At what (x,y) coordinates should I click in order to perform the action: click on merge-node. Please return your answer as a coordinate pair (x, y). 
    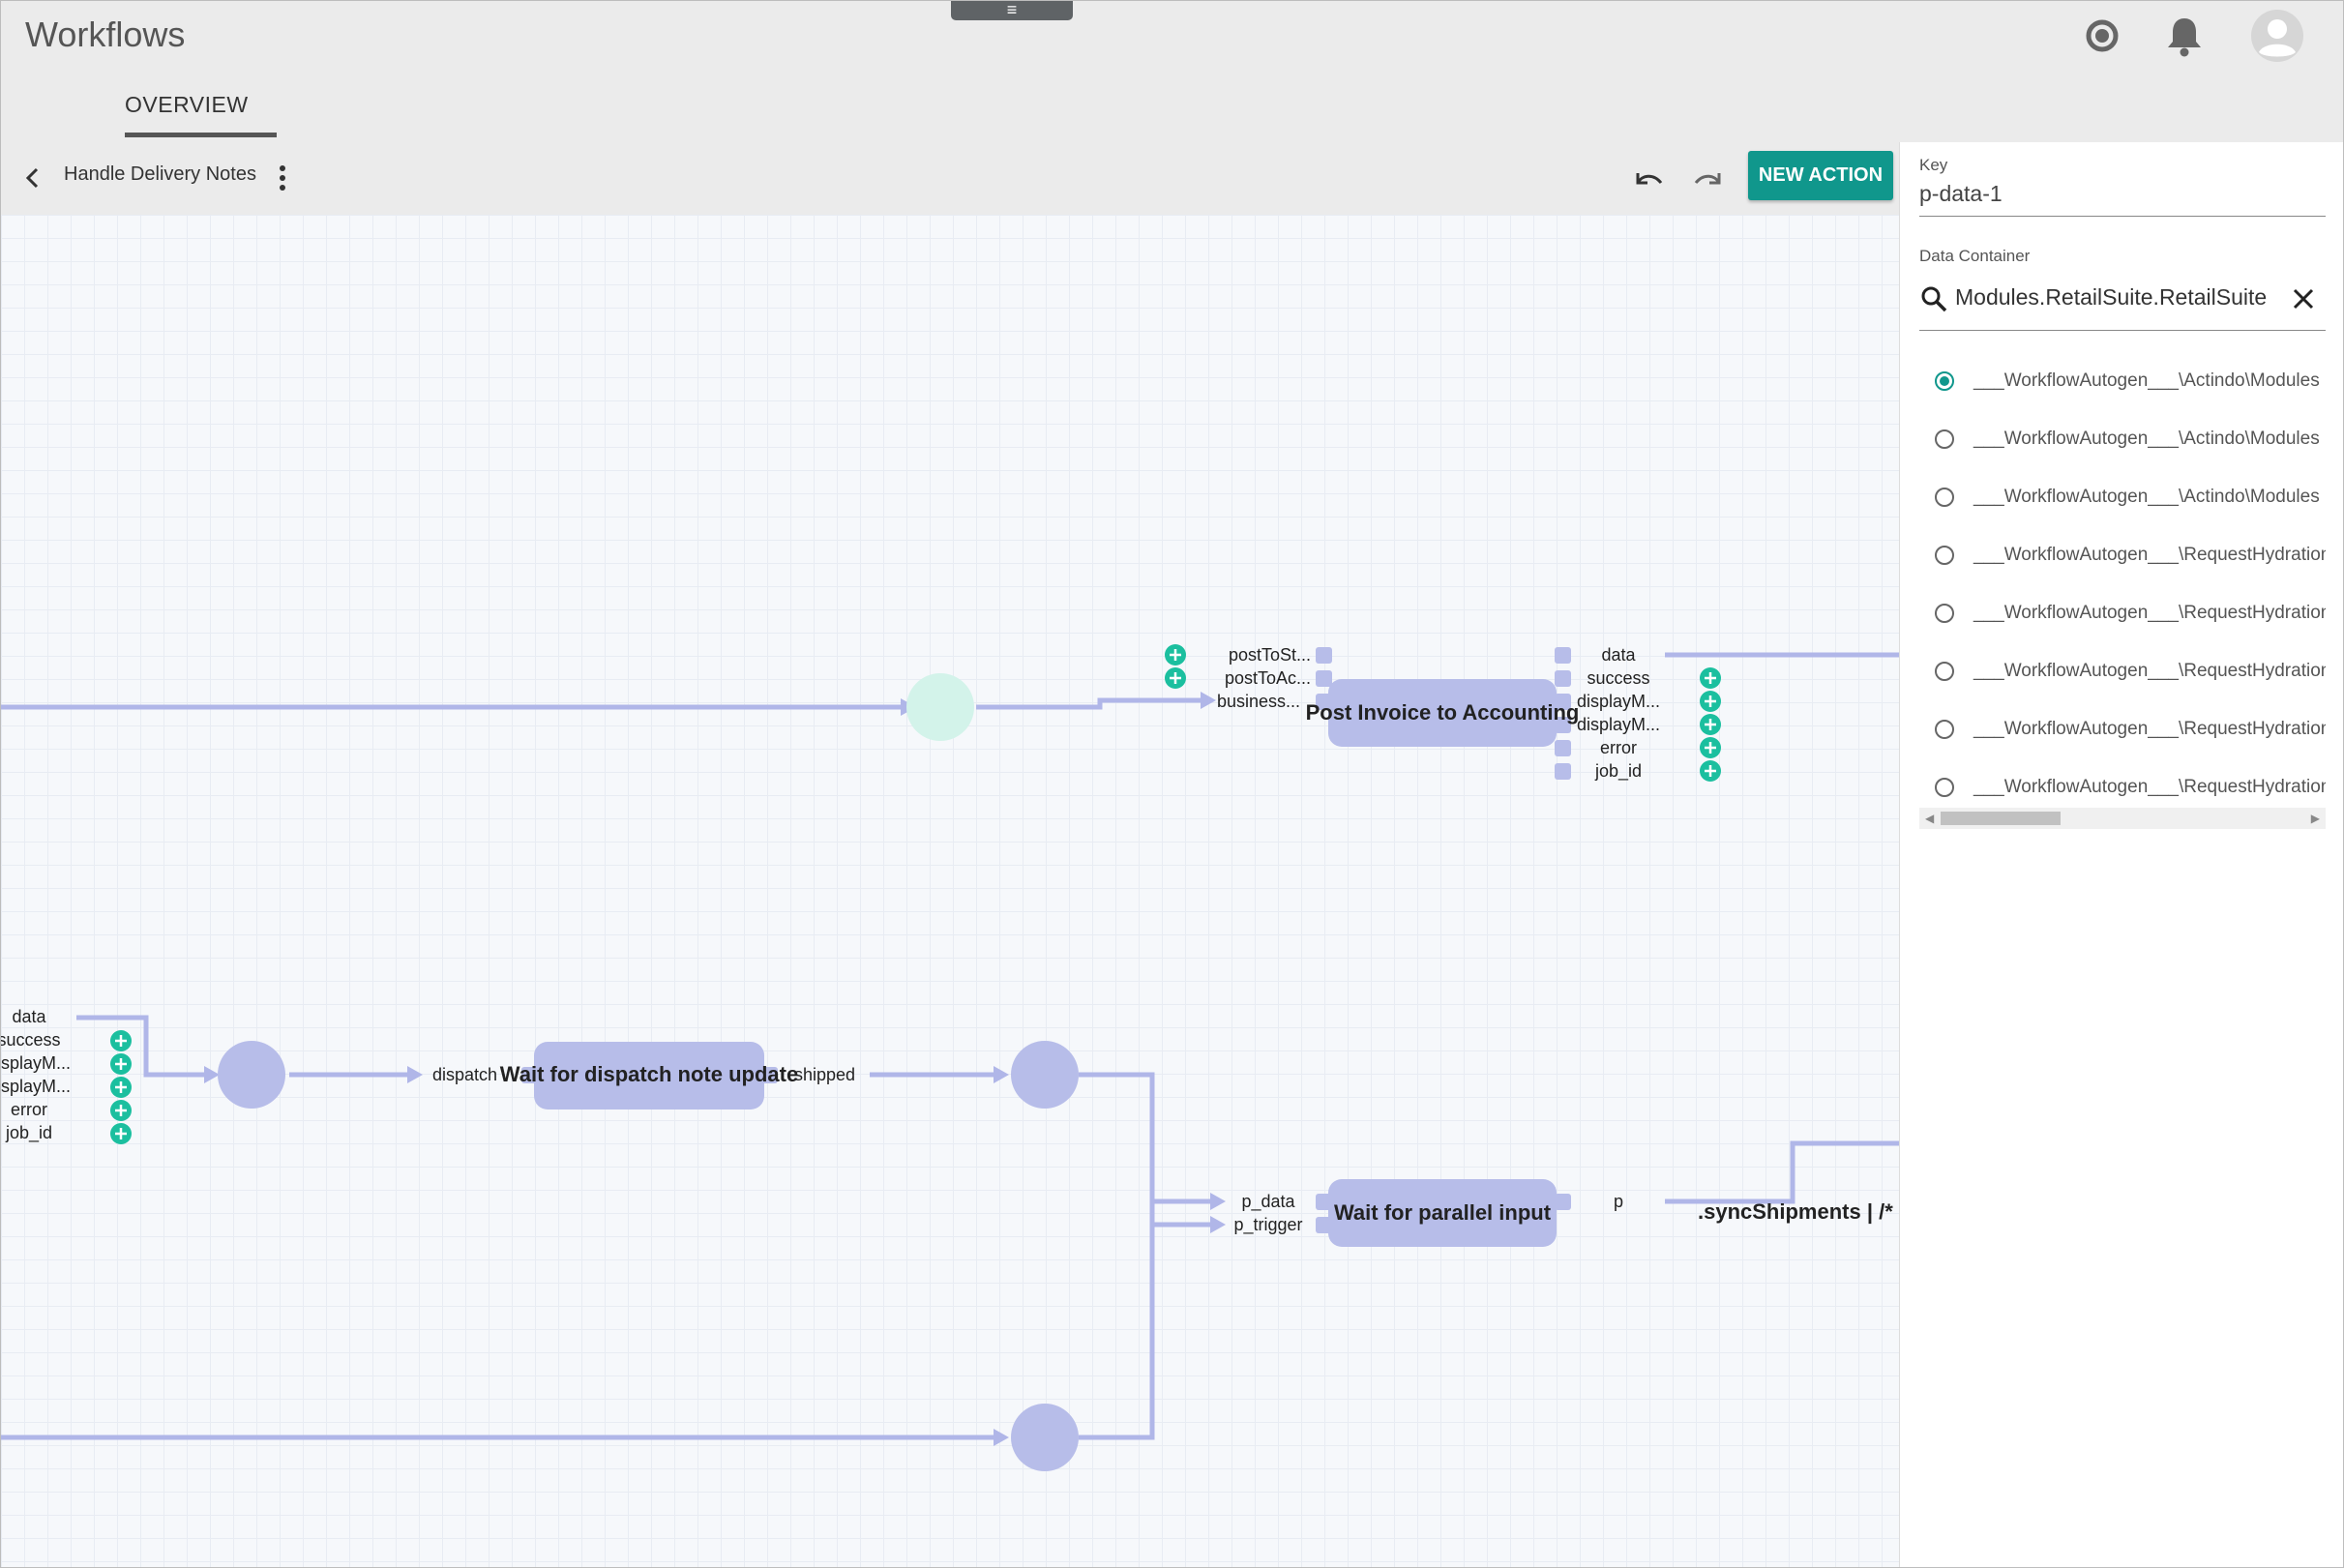
    Looking at the image, I should click on (251, 1075).